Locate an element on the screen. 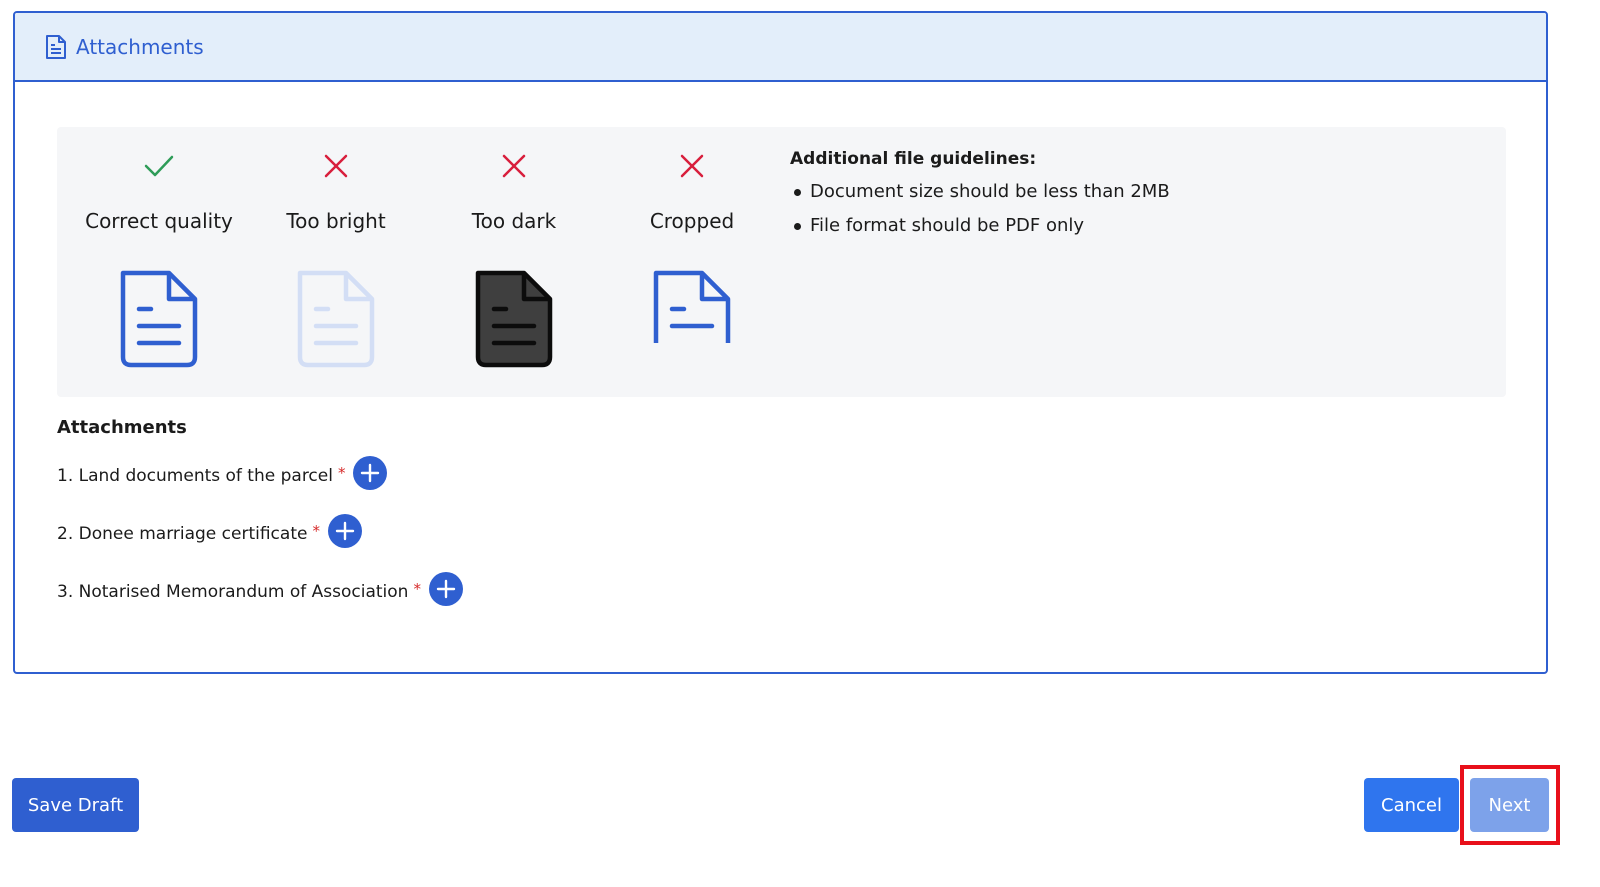  cancel-button: Cancel is located at coordinates (1411, 805).